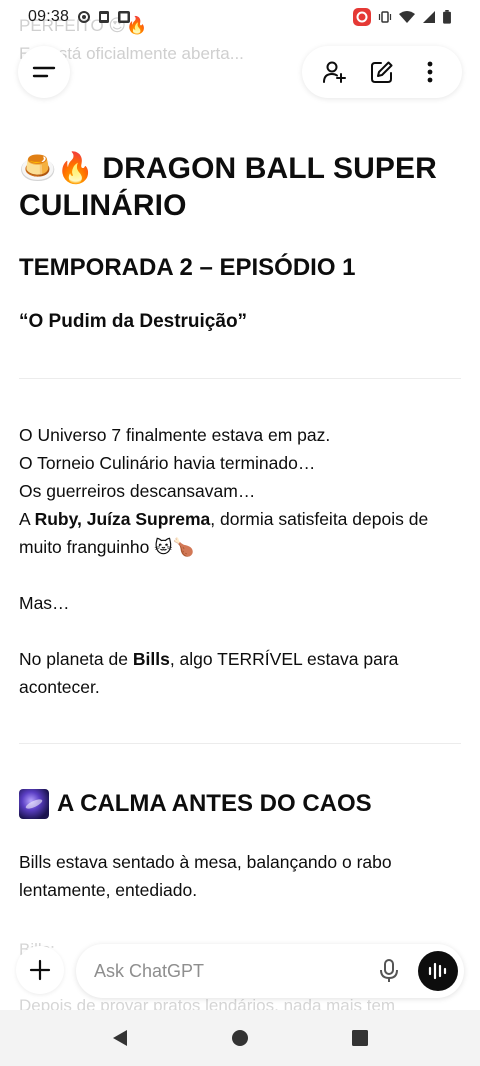 This screenshot has width=480, height=1066. I want to click on judge-name: Ruby, Juíza Suprema, so click(122, 519).